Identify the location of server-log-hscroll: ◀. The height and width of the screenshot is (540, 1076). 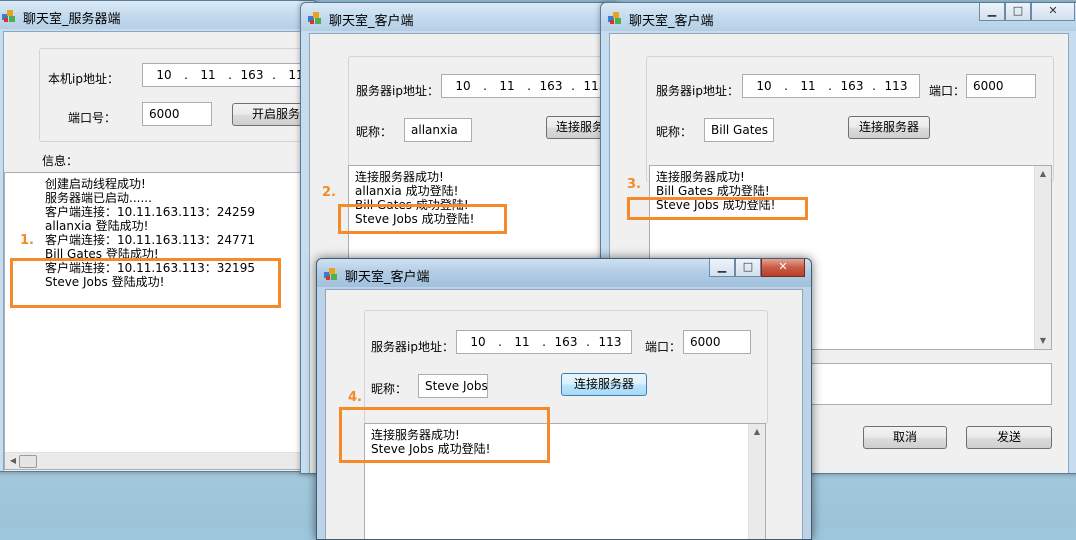
(159, 460).